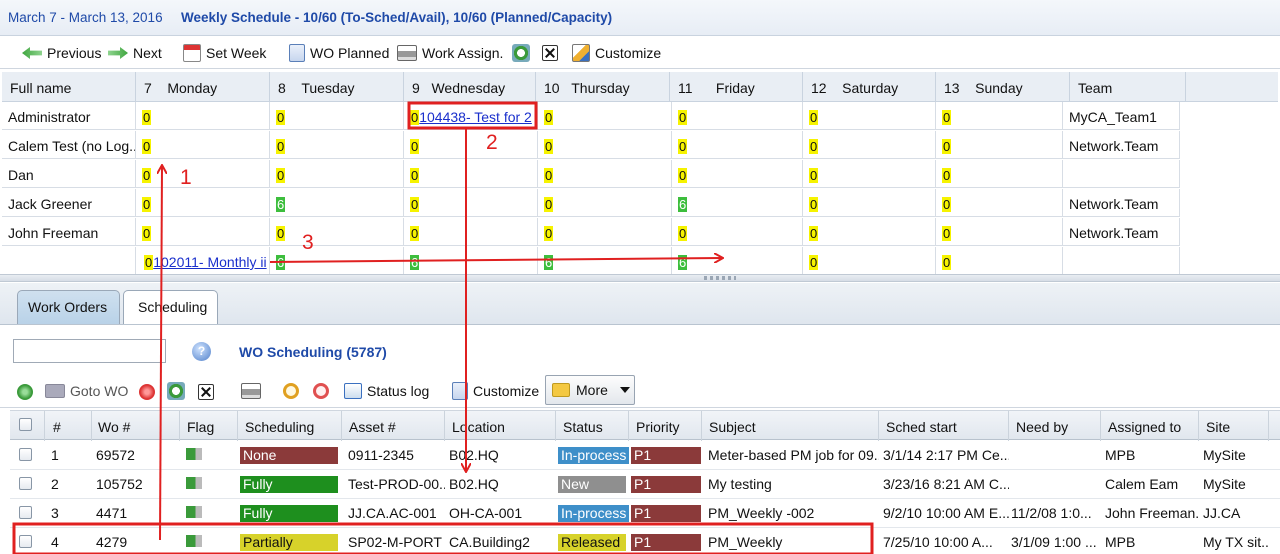  I want to click on status-log-button: Status log, so click(386, 391).